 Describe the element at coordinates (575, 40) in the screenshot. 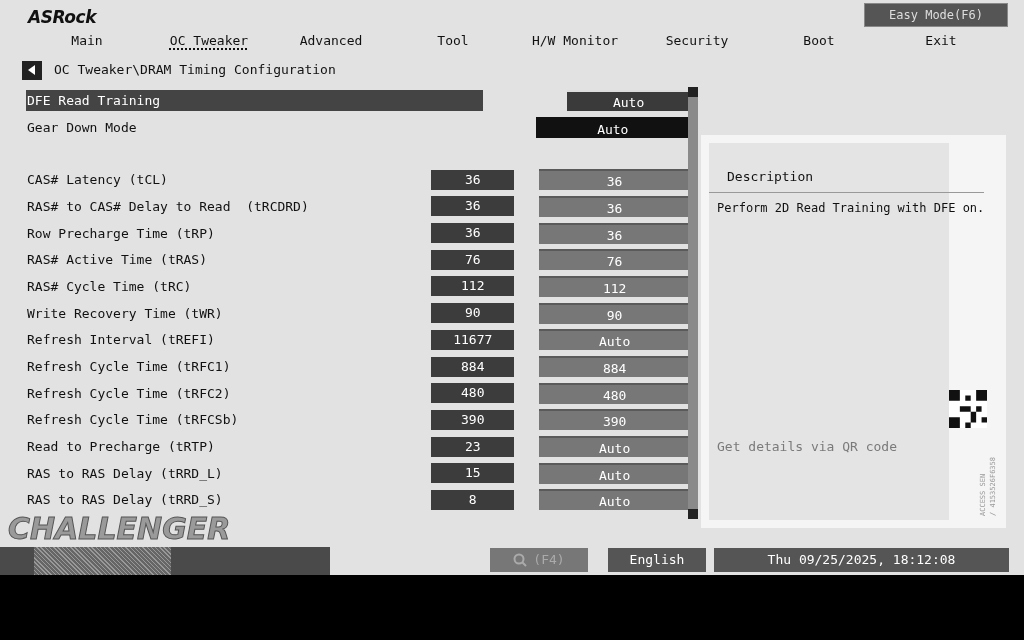

I see `menu-tab: H/W Monitor` at that location.